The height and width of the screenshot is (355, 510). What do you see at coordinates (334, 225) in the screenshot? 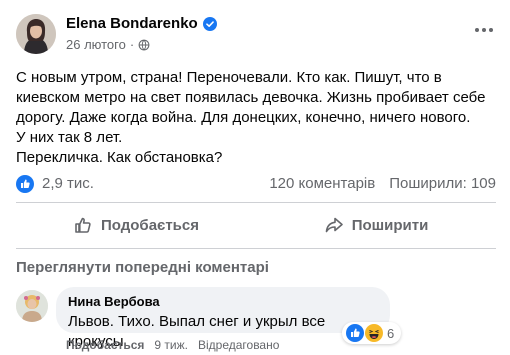
I see `share-arrow-icon` at bounding box center [334, 225].